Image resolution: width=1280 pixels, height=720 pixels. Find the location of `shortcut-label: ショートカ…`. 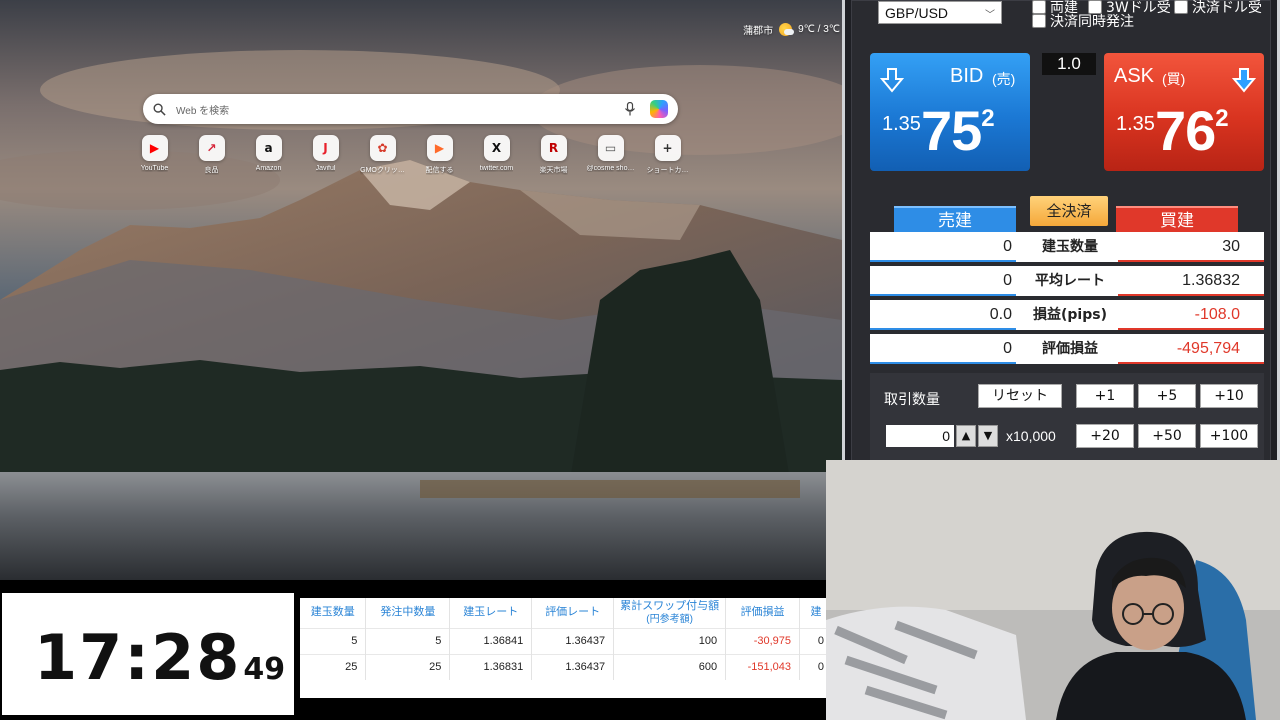

shortcut-label: ショートカ… is located at coordinates (667, 170).